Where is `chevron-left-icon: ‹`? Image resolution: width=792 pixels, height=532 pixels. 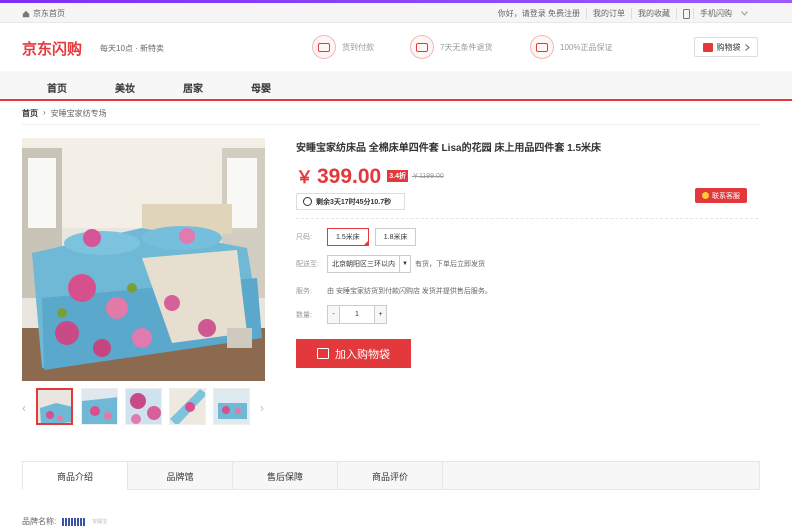 chevron-left-icon: ‹ is located at coordinates (24, 408).